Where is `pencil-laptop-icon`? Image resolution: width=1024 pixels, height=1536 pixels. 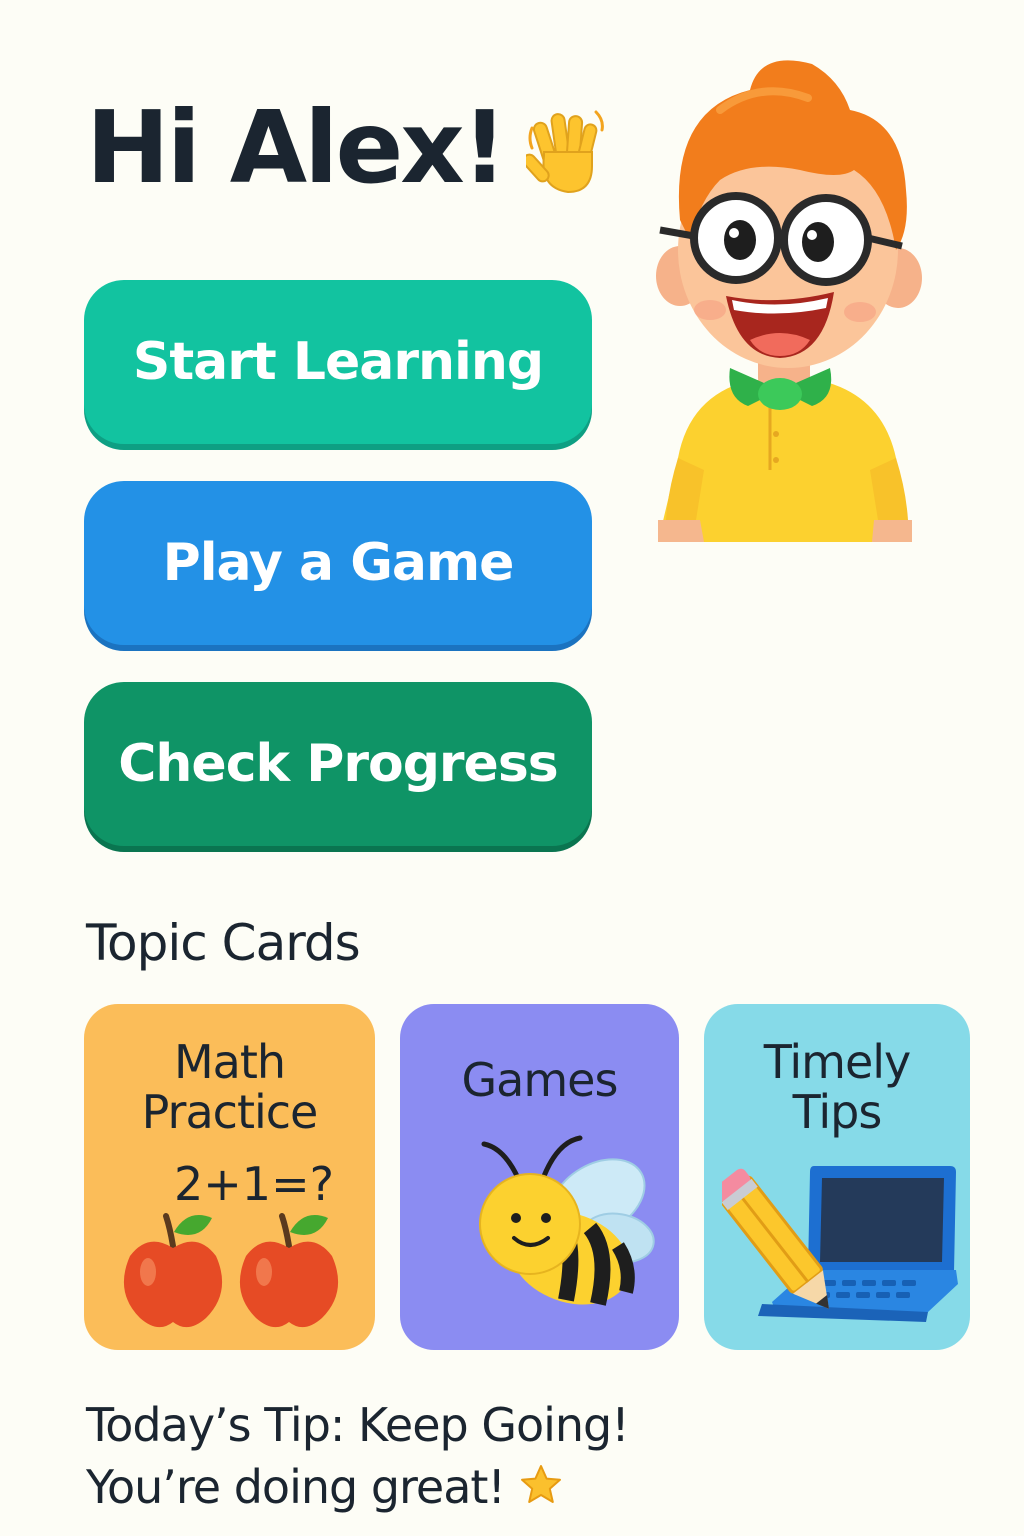 pencil-laptop-icon is located at coordinates (840, 1244).